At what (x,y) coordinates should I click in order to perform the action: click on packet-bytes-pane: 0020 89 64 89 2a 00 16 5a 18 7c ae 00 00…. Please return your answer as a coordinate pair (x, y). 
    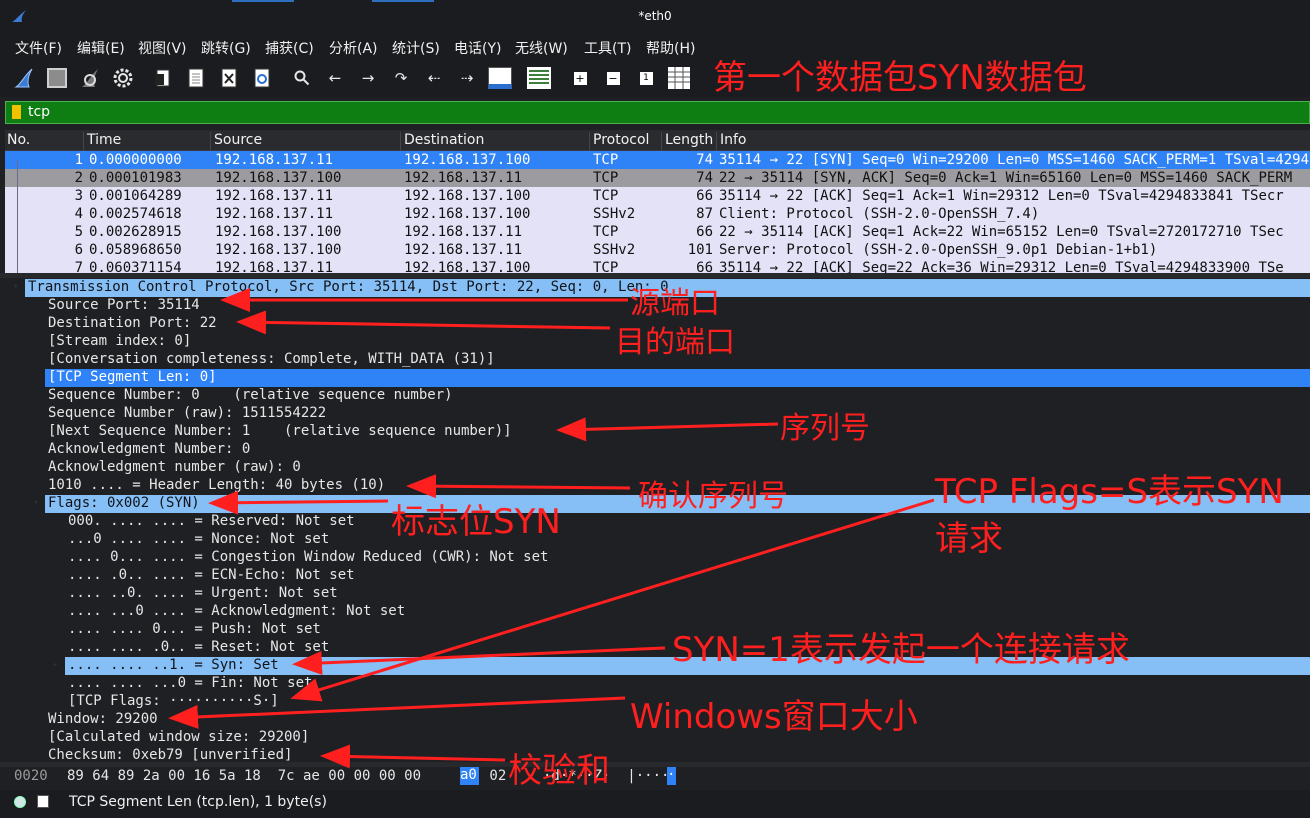
    Looking at the image, I should click on (657, 777).